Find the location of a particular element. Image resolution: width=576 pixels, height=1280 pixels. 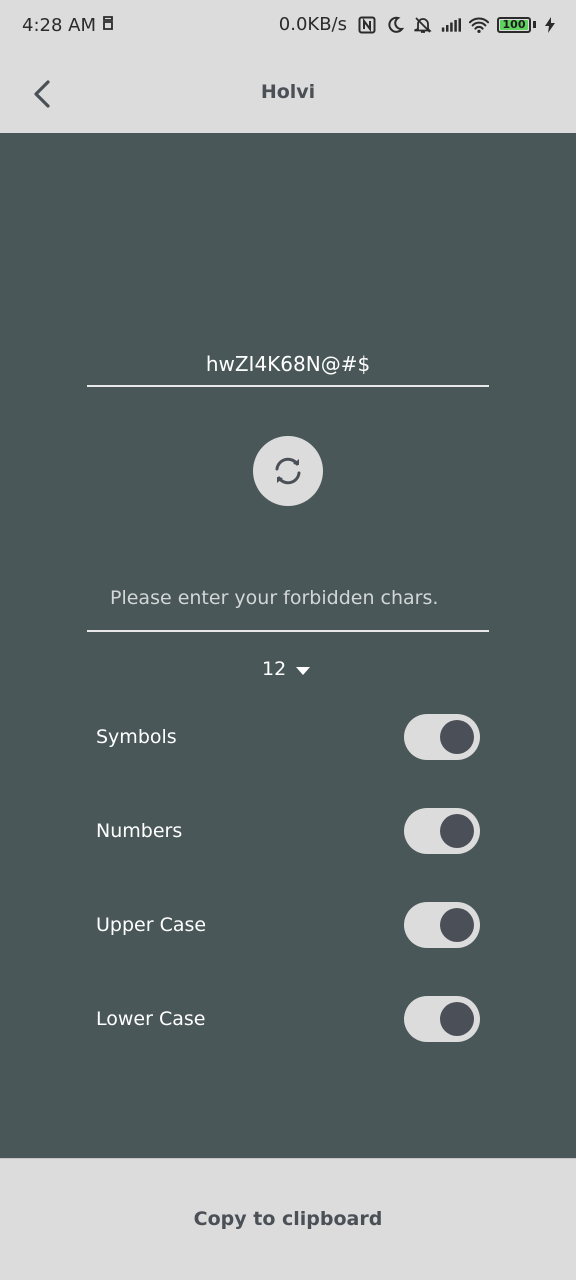

top-bar: 4:28 AM 0.0KB/s 100 Holvi is located at coordinates (288, 66).